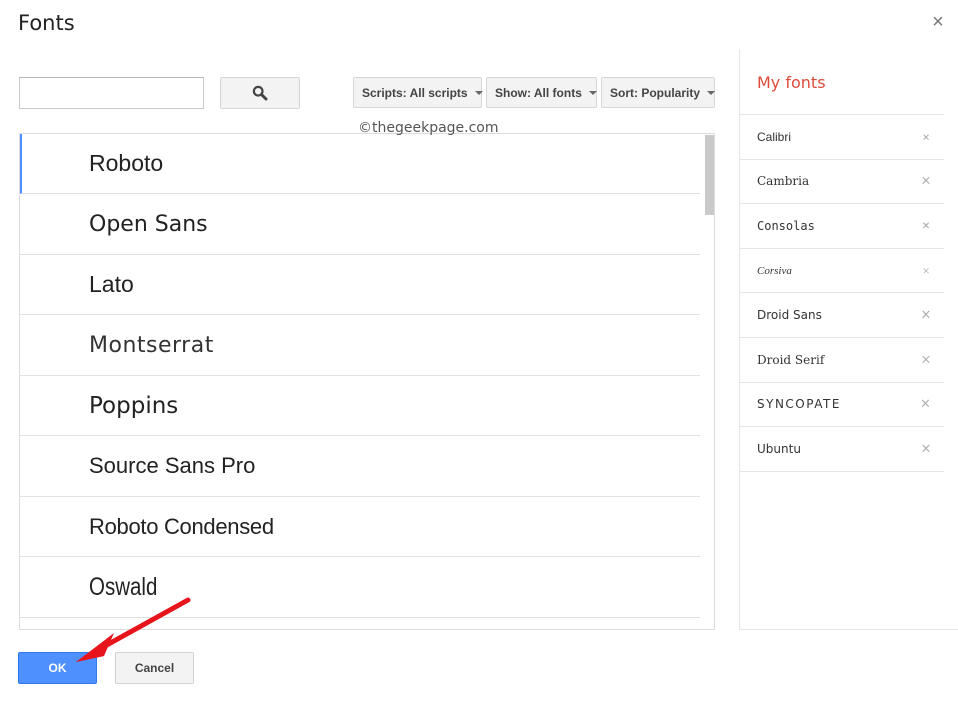 The image size is (958, 701). I want to click on my-font-item: Droid Serif ×, so click(842, 360).